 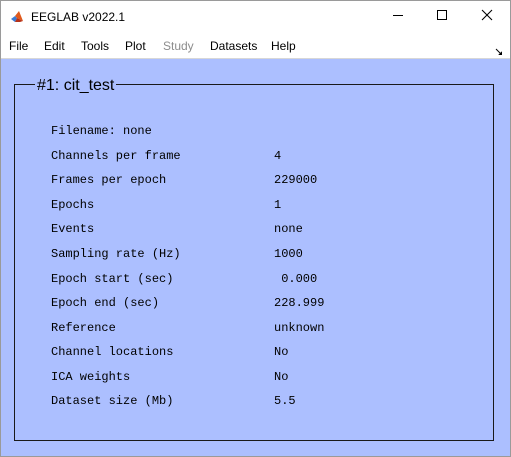 What do you see at coordinates (187, 303) in the screenshot?
I see `info-row-epoch-end: Epoch end (sec) 228.999` at bounding box center [187, 303].